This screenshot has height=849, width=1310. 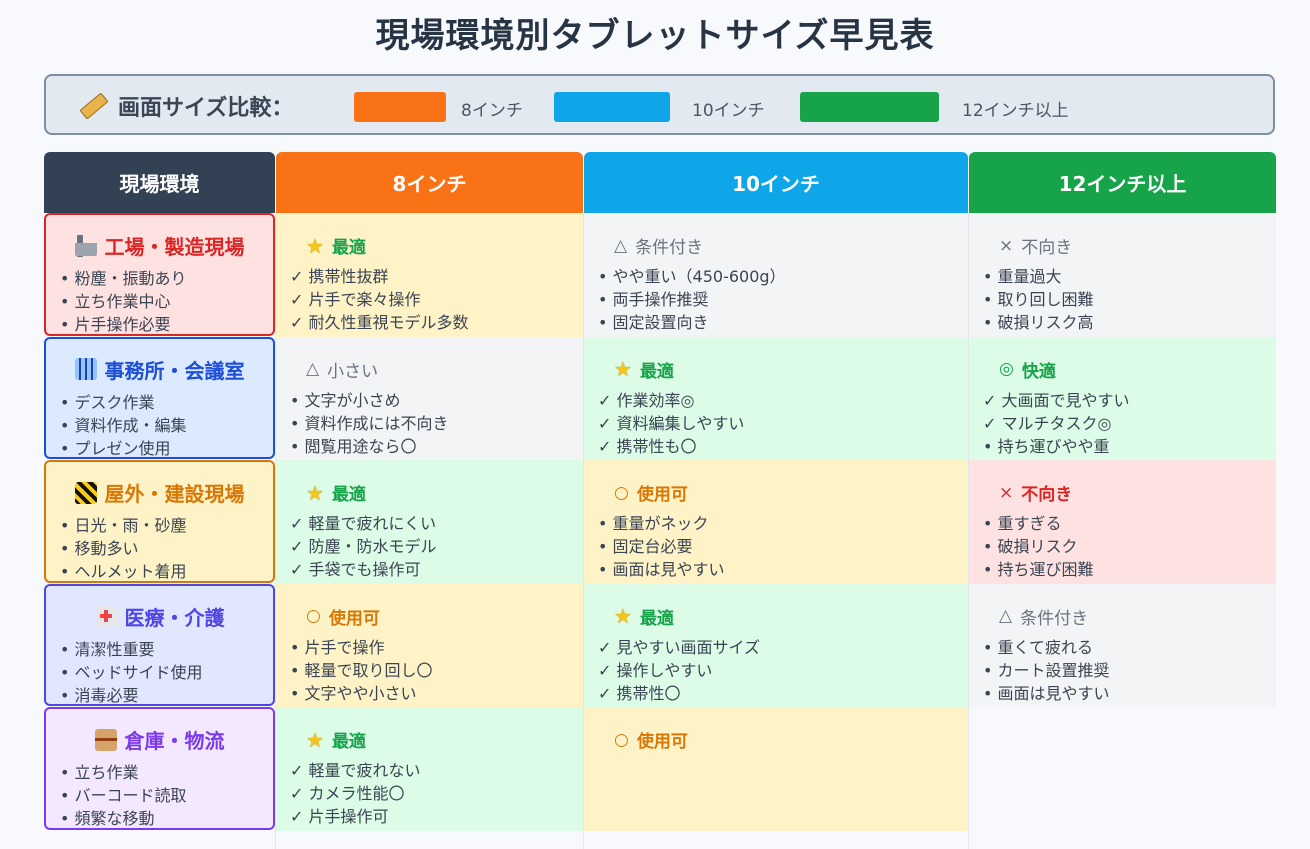 I want to click on cell-bullet: • 軽量で取り回し〇, so click(x=361, y=670).